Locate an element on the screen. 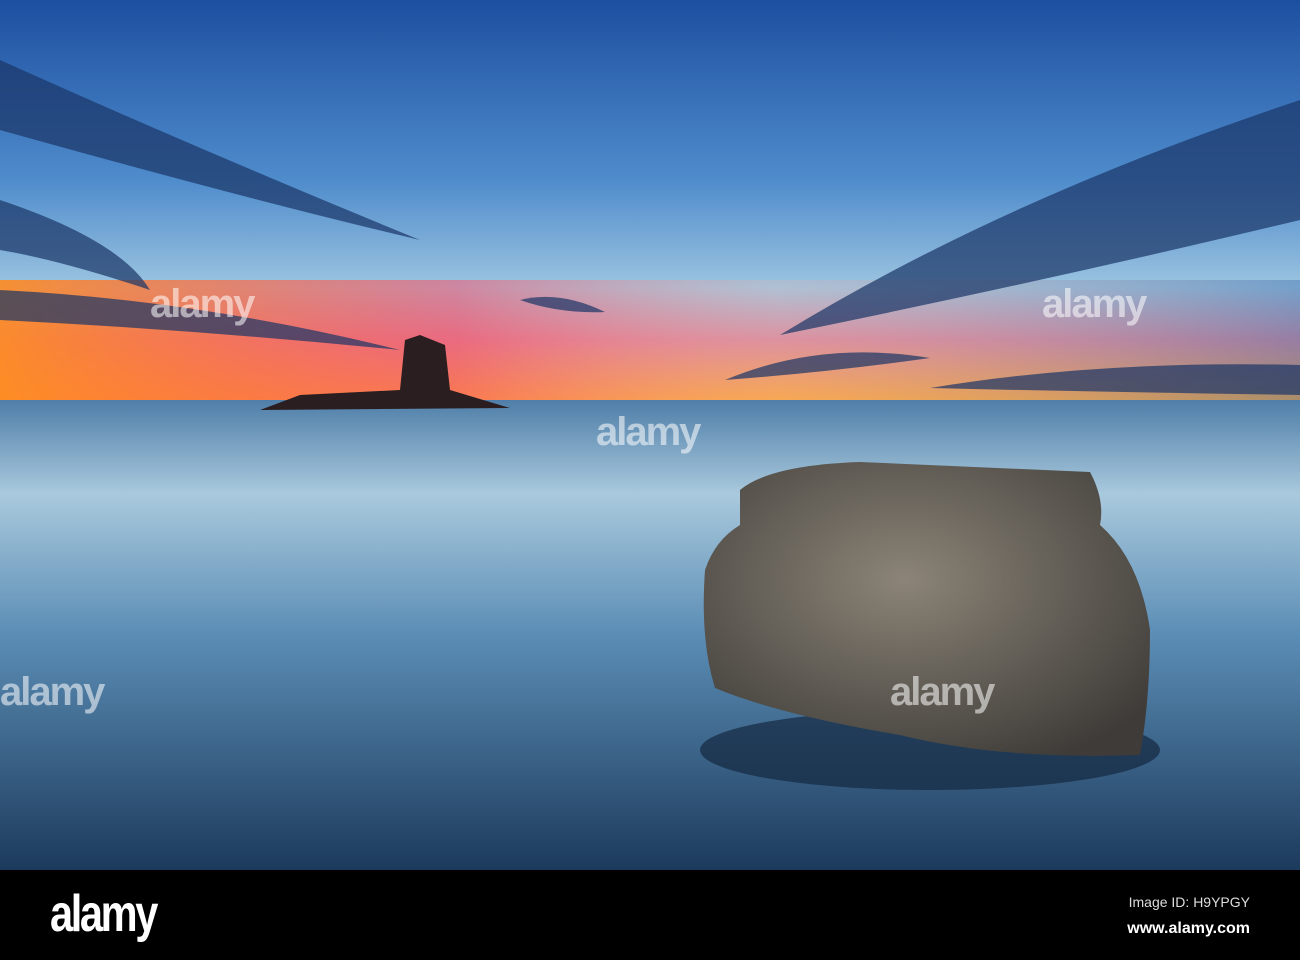 The image size is (1300, 960). alamy-logo: alamy is located at coordinates (104, 914).